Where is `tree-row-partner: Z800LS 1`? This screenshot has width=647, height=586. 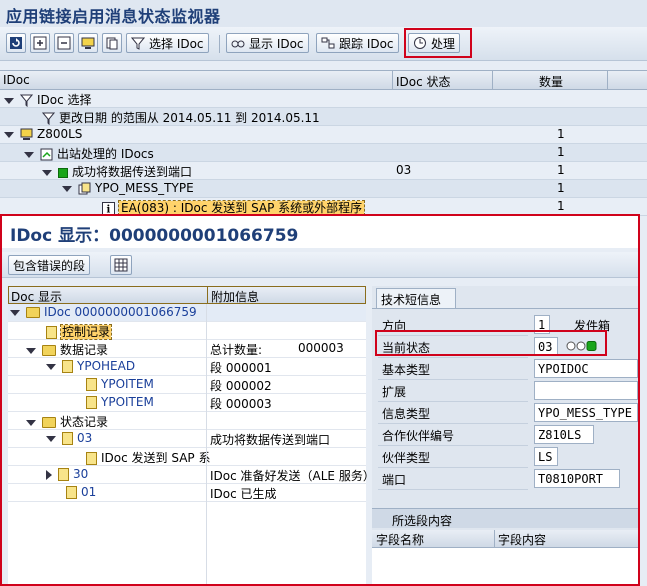 tree-row-partner: Z800LS 1 is located at coordinates (323, 135).